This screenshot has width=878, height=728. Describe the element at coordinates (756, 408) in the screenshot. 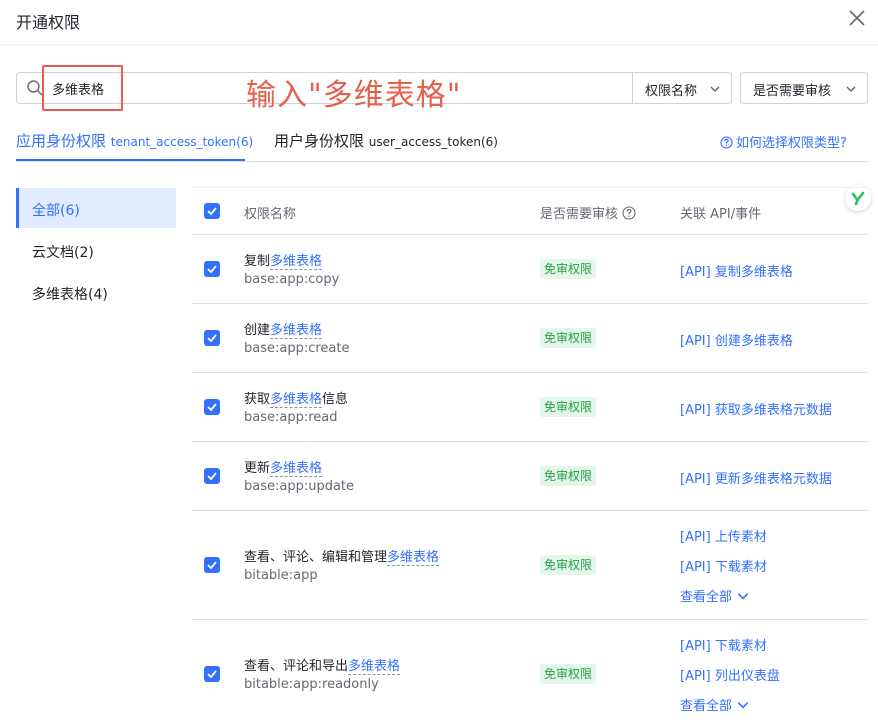

I see `api-link: [API] 获取多维表格元数据` at that location.